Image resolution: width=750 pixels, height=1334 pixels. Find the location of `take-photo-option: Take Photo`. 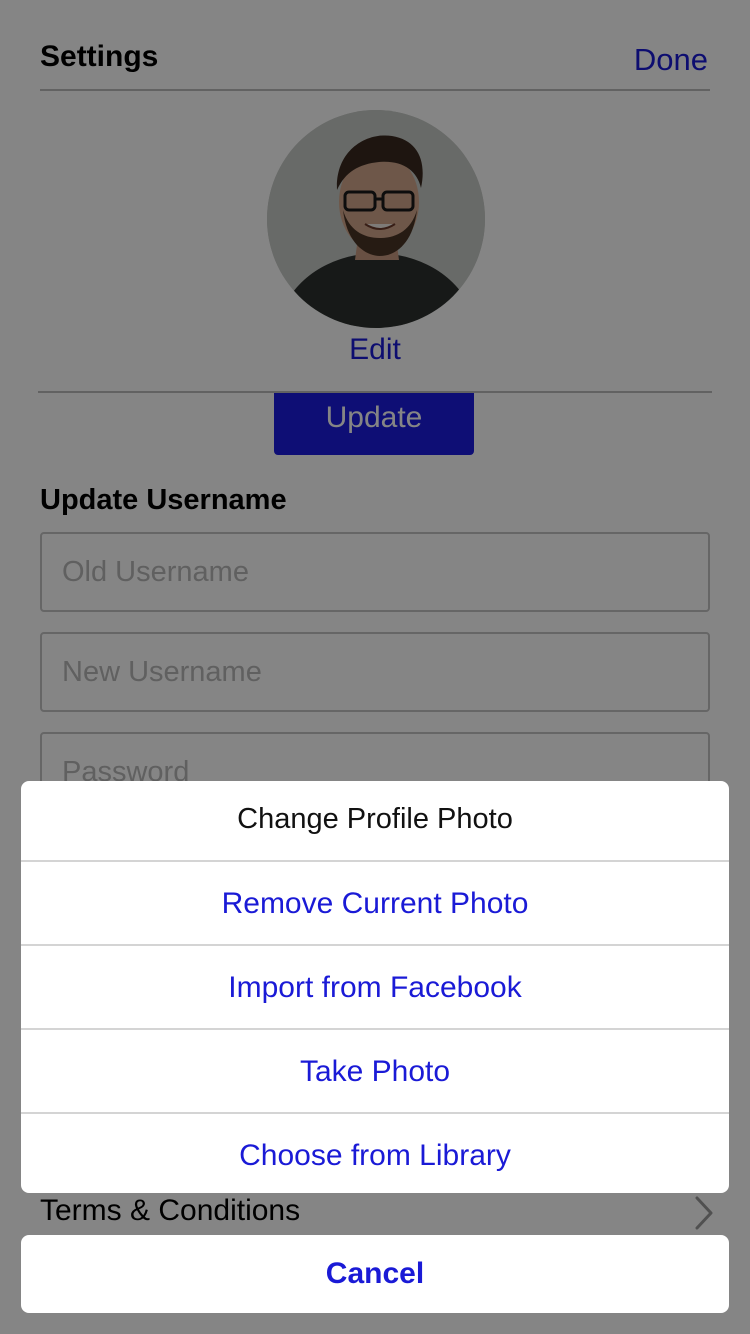

take-photo-option: Take Photo is located at coordinates (375, 1072).